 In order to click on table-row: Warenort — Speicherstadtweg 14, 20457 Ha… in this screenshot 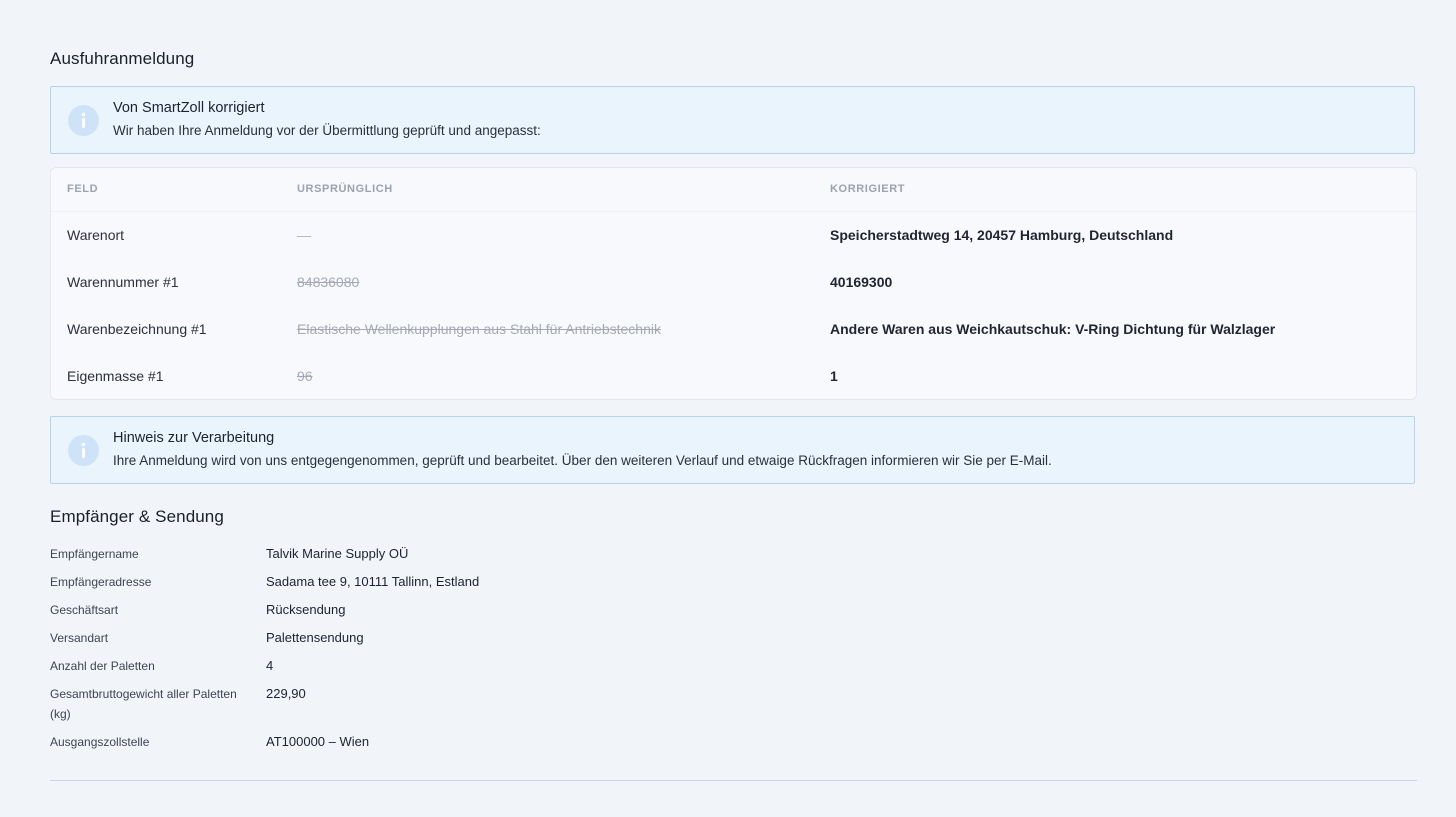, I will do `click(733, 235)`.